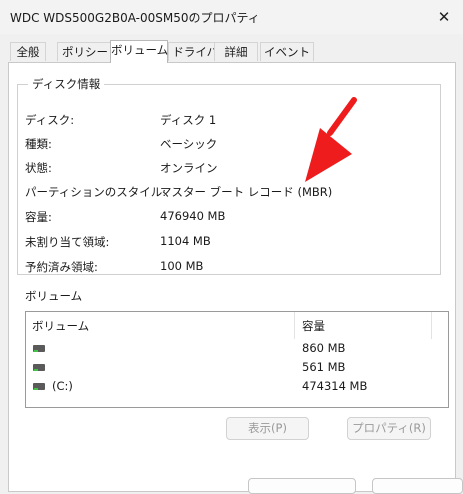 The height and width of the screenshot is (494, 463). I want to click on disk-value: ディスク 1, so click(188, 120).